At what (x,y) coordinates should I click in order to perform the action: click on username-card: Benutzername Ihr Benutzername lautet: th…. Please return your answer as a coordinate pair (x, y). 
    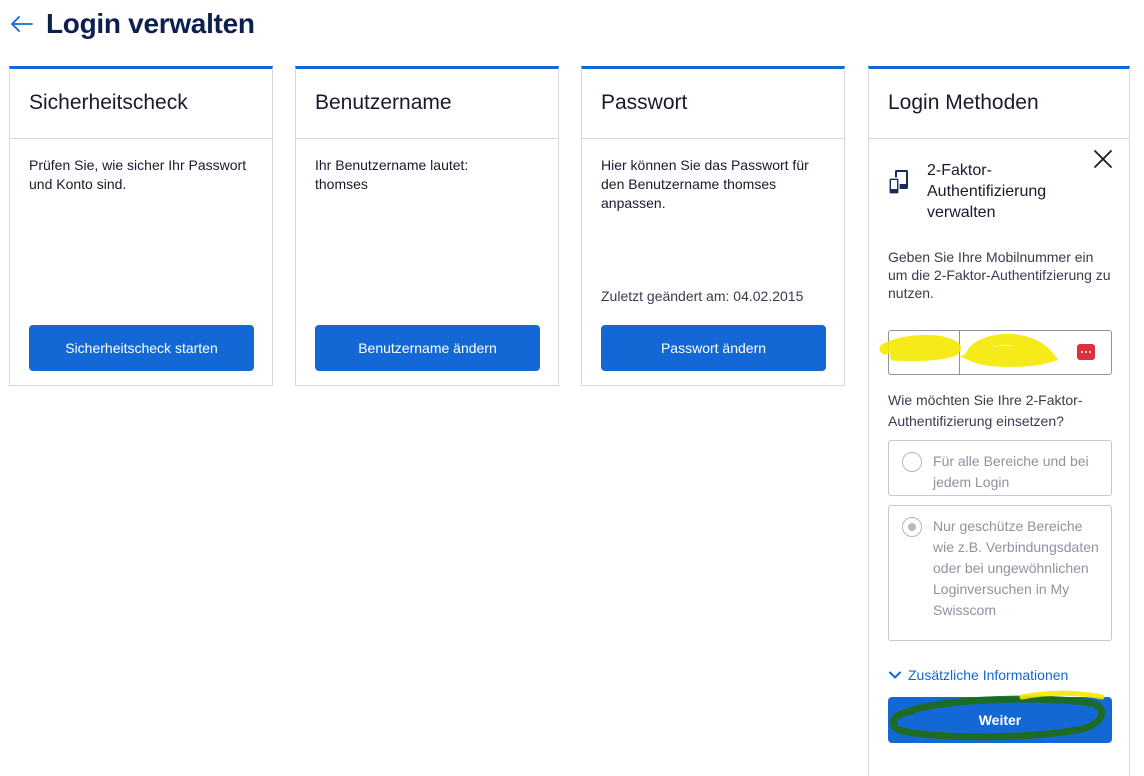
    Looking at the image, I should click on (427, 226).